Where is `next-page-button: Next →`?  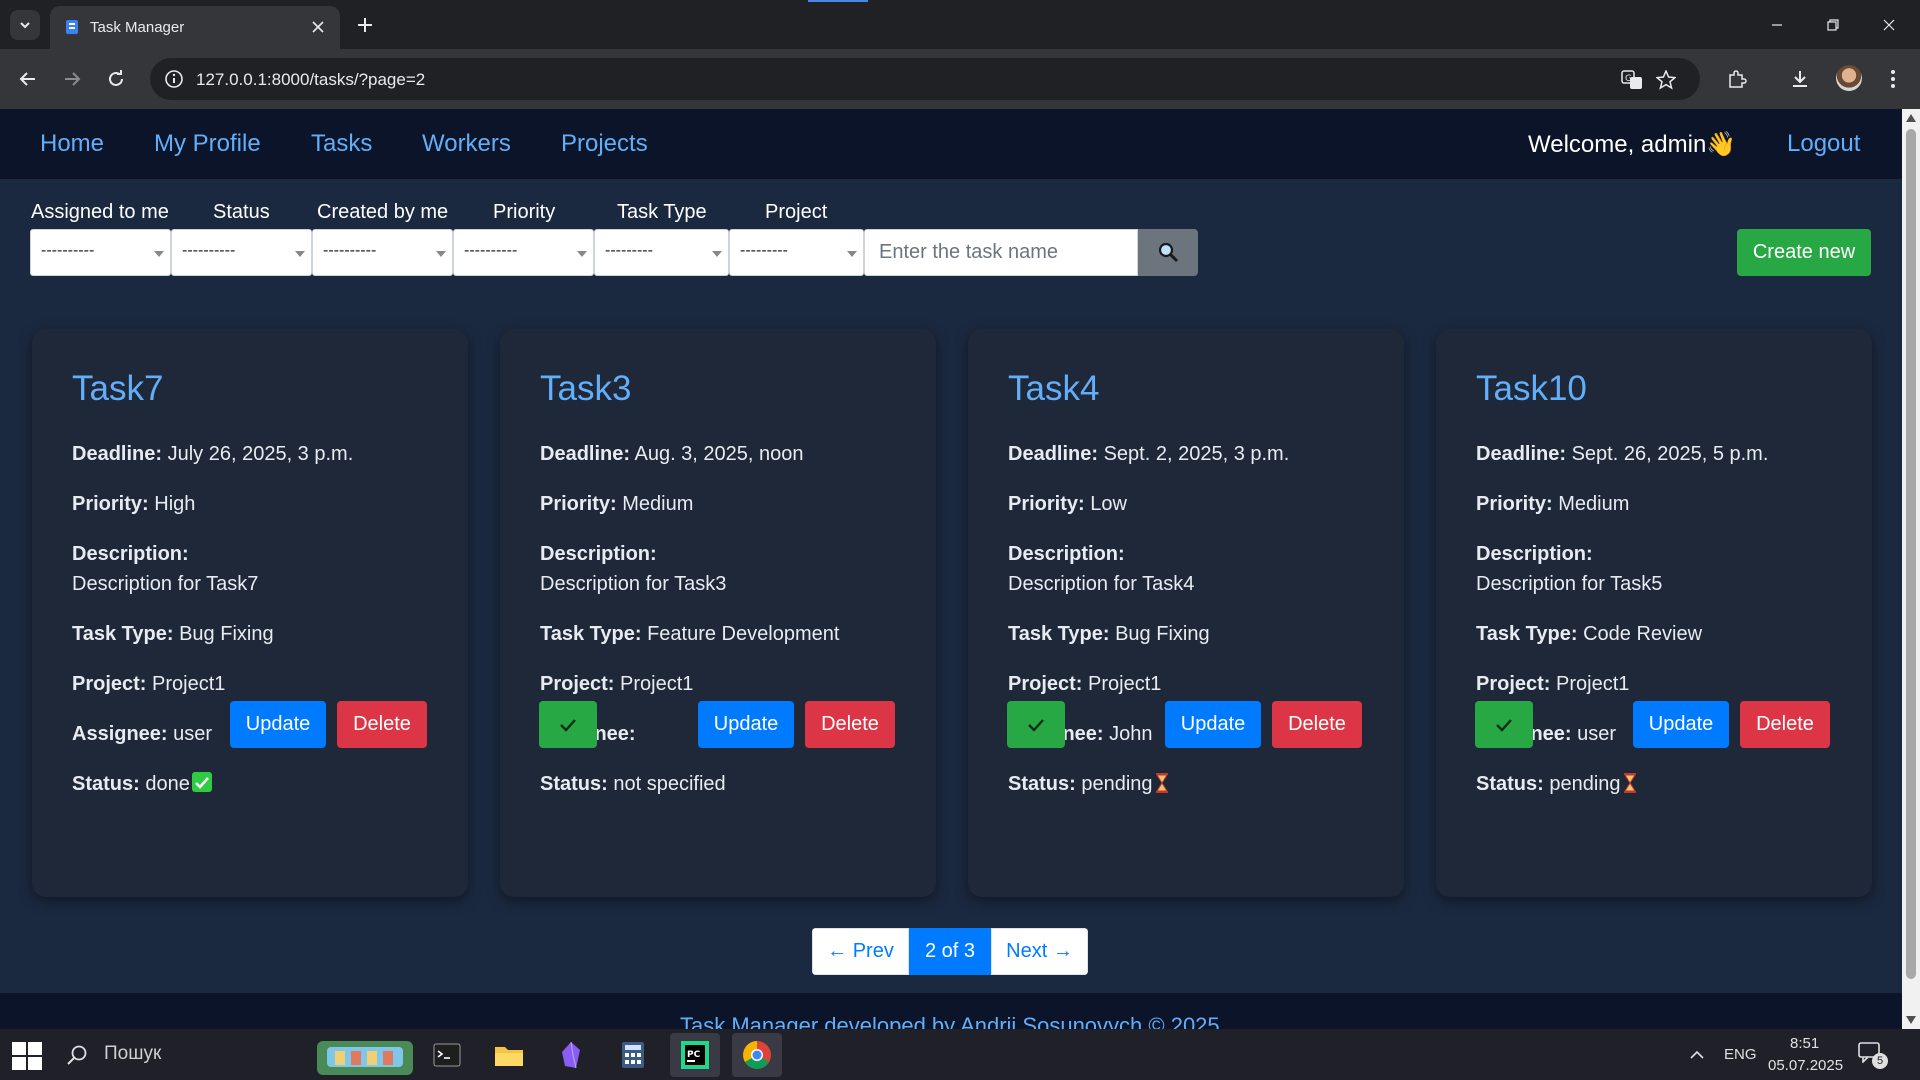
next-page-button: Next → is located at coordinates (1039, 951).